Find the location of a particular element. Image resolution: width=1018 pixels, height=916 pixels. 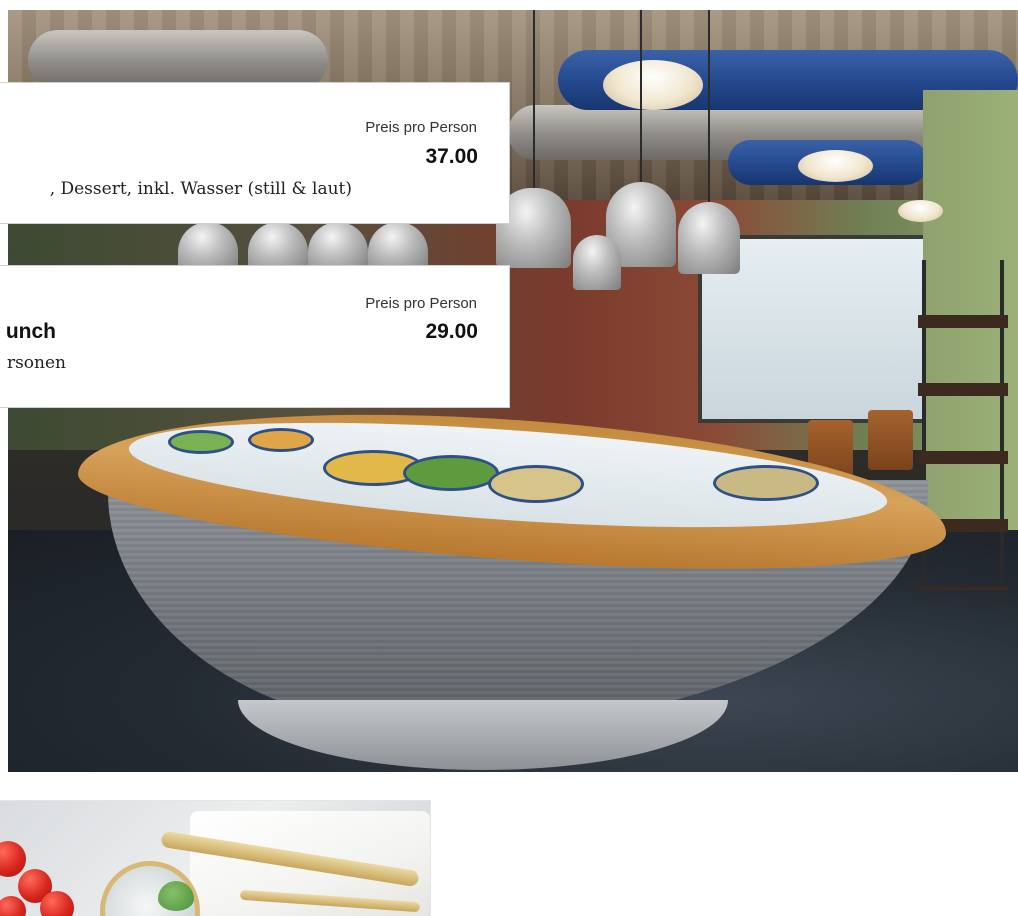

price-value: 37.00 is located at coordinates (451, 156).